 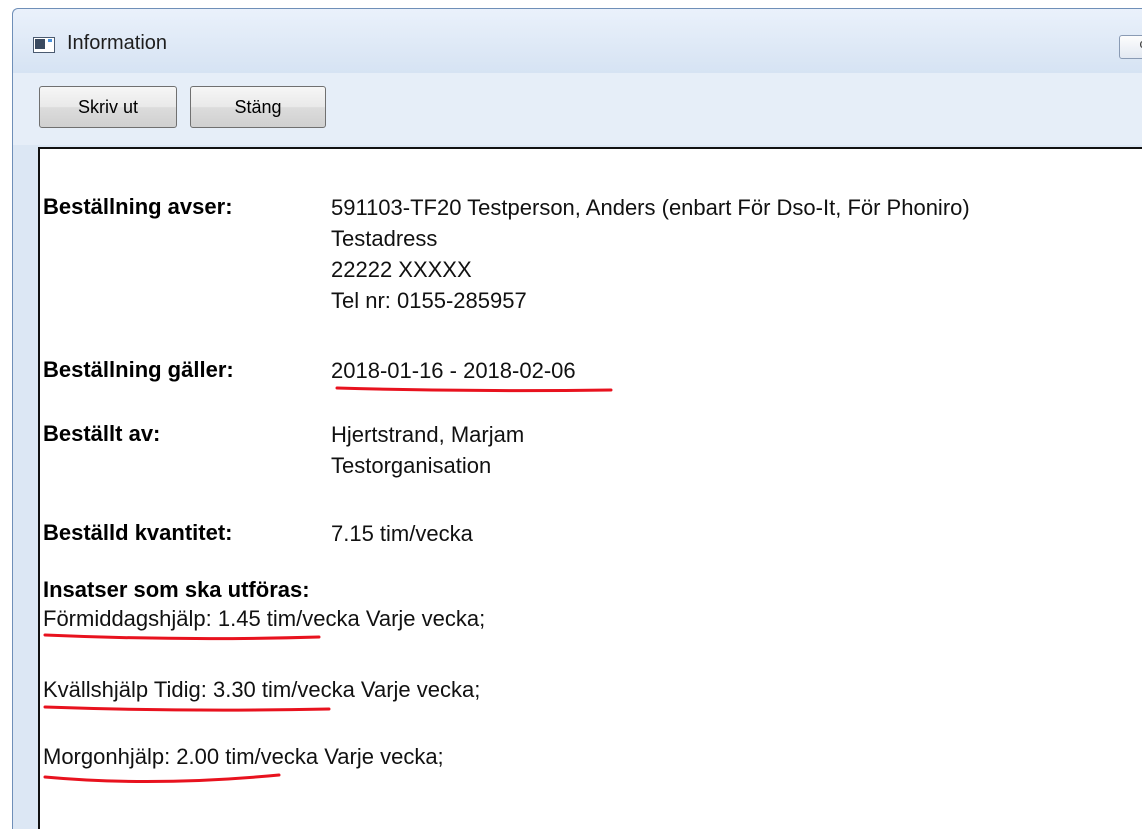 I want to click on order-regarding-line-2: Testadress, so click(x=384, y=238).